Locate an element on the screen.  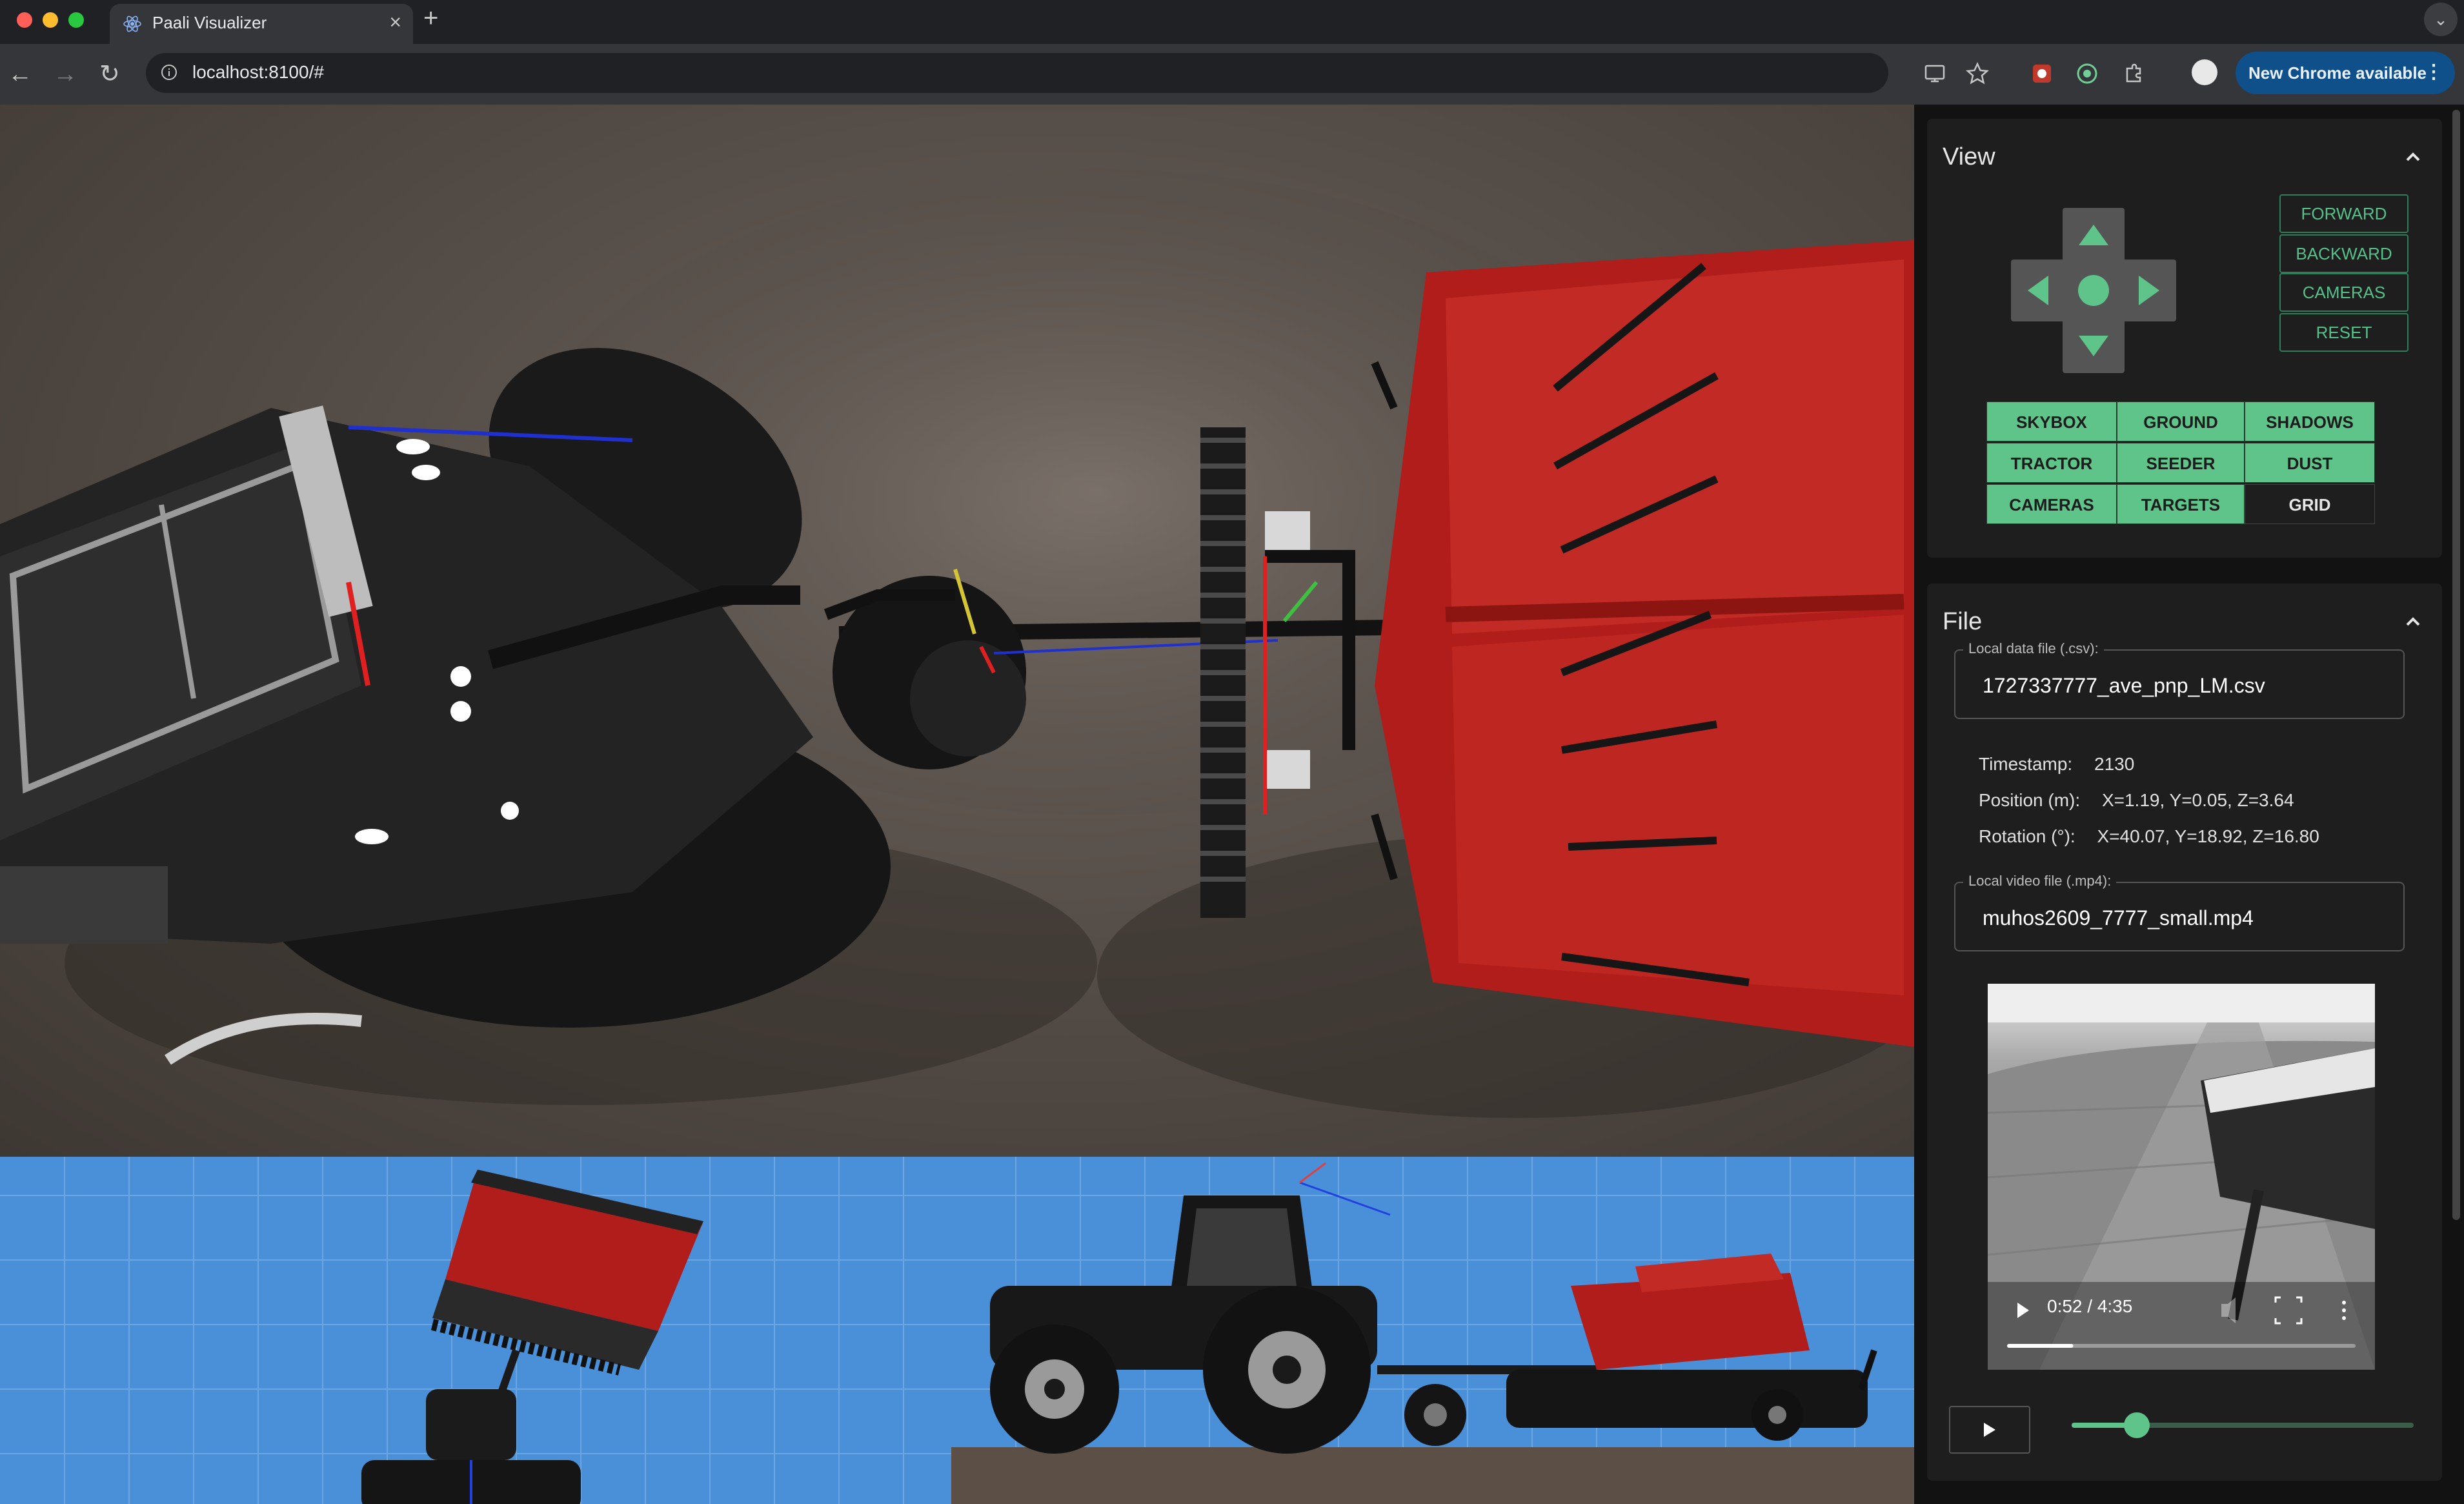
csv-file-value: 1727337777_ave_pnp_LM.csv is located at coordinates (2124, 686).